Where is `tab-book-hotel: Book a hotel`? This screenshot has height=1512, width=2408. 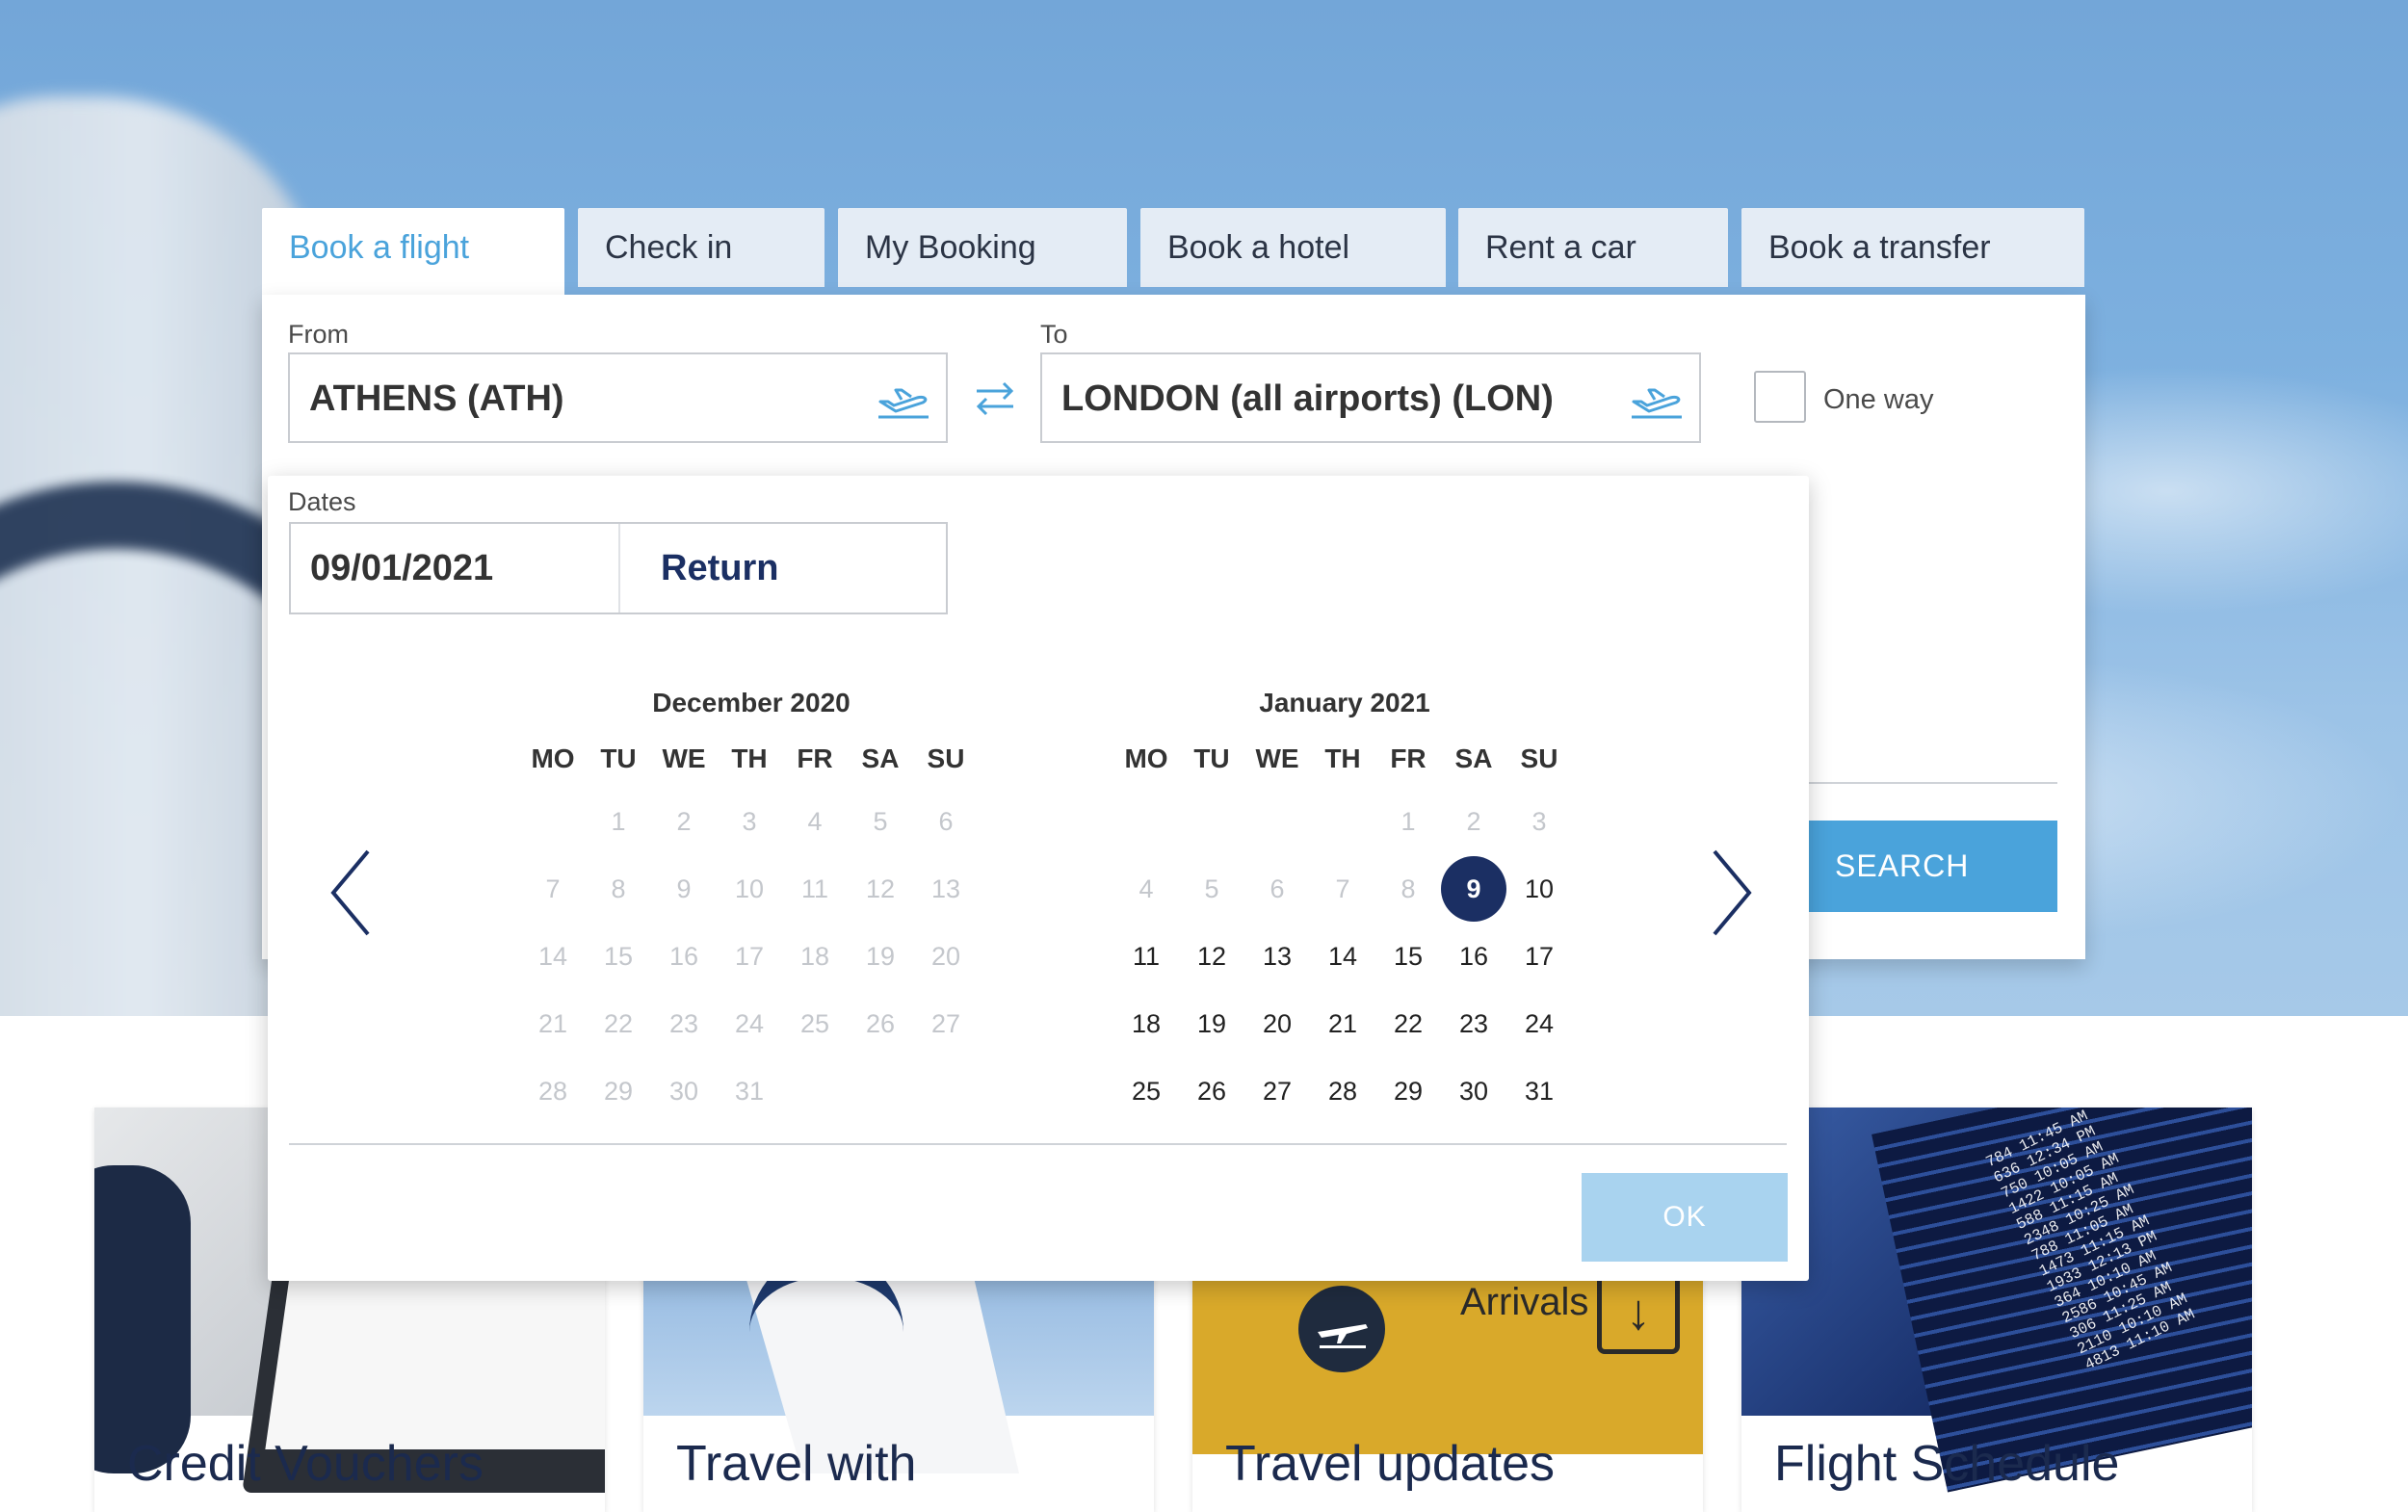
tab-book-hotel: Book a hotel is located at coordinates (1293, 248).